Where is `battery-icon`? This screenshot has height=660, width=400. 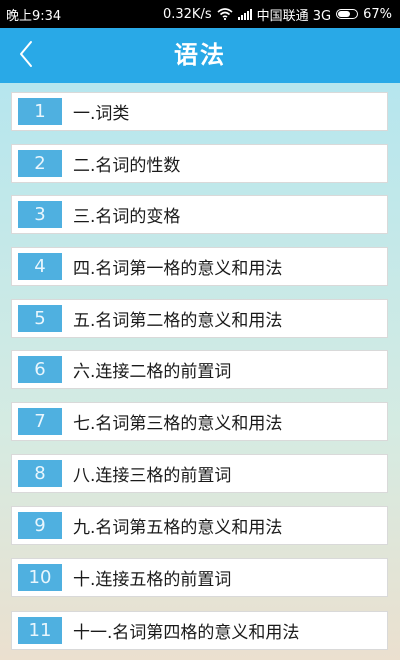 battery-icon is located at coordinates (347, 14).